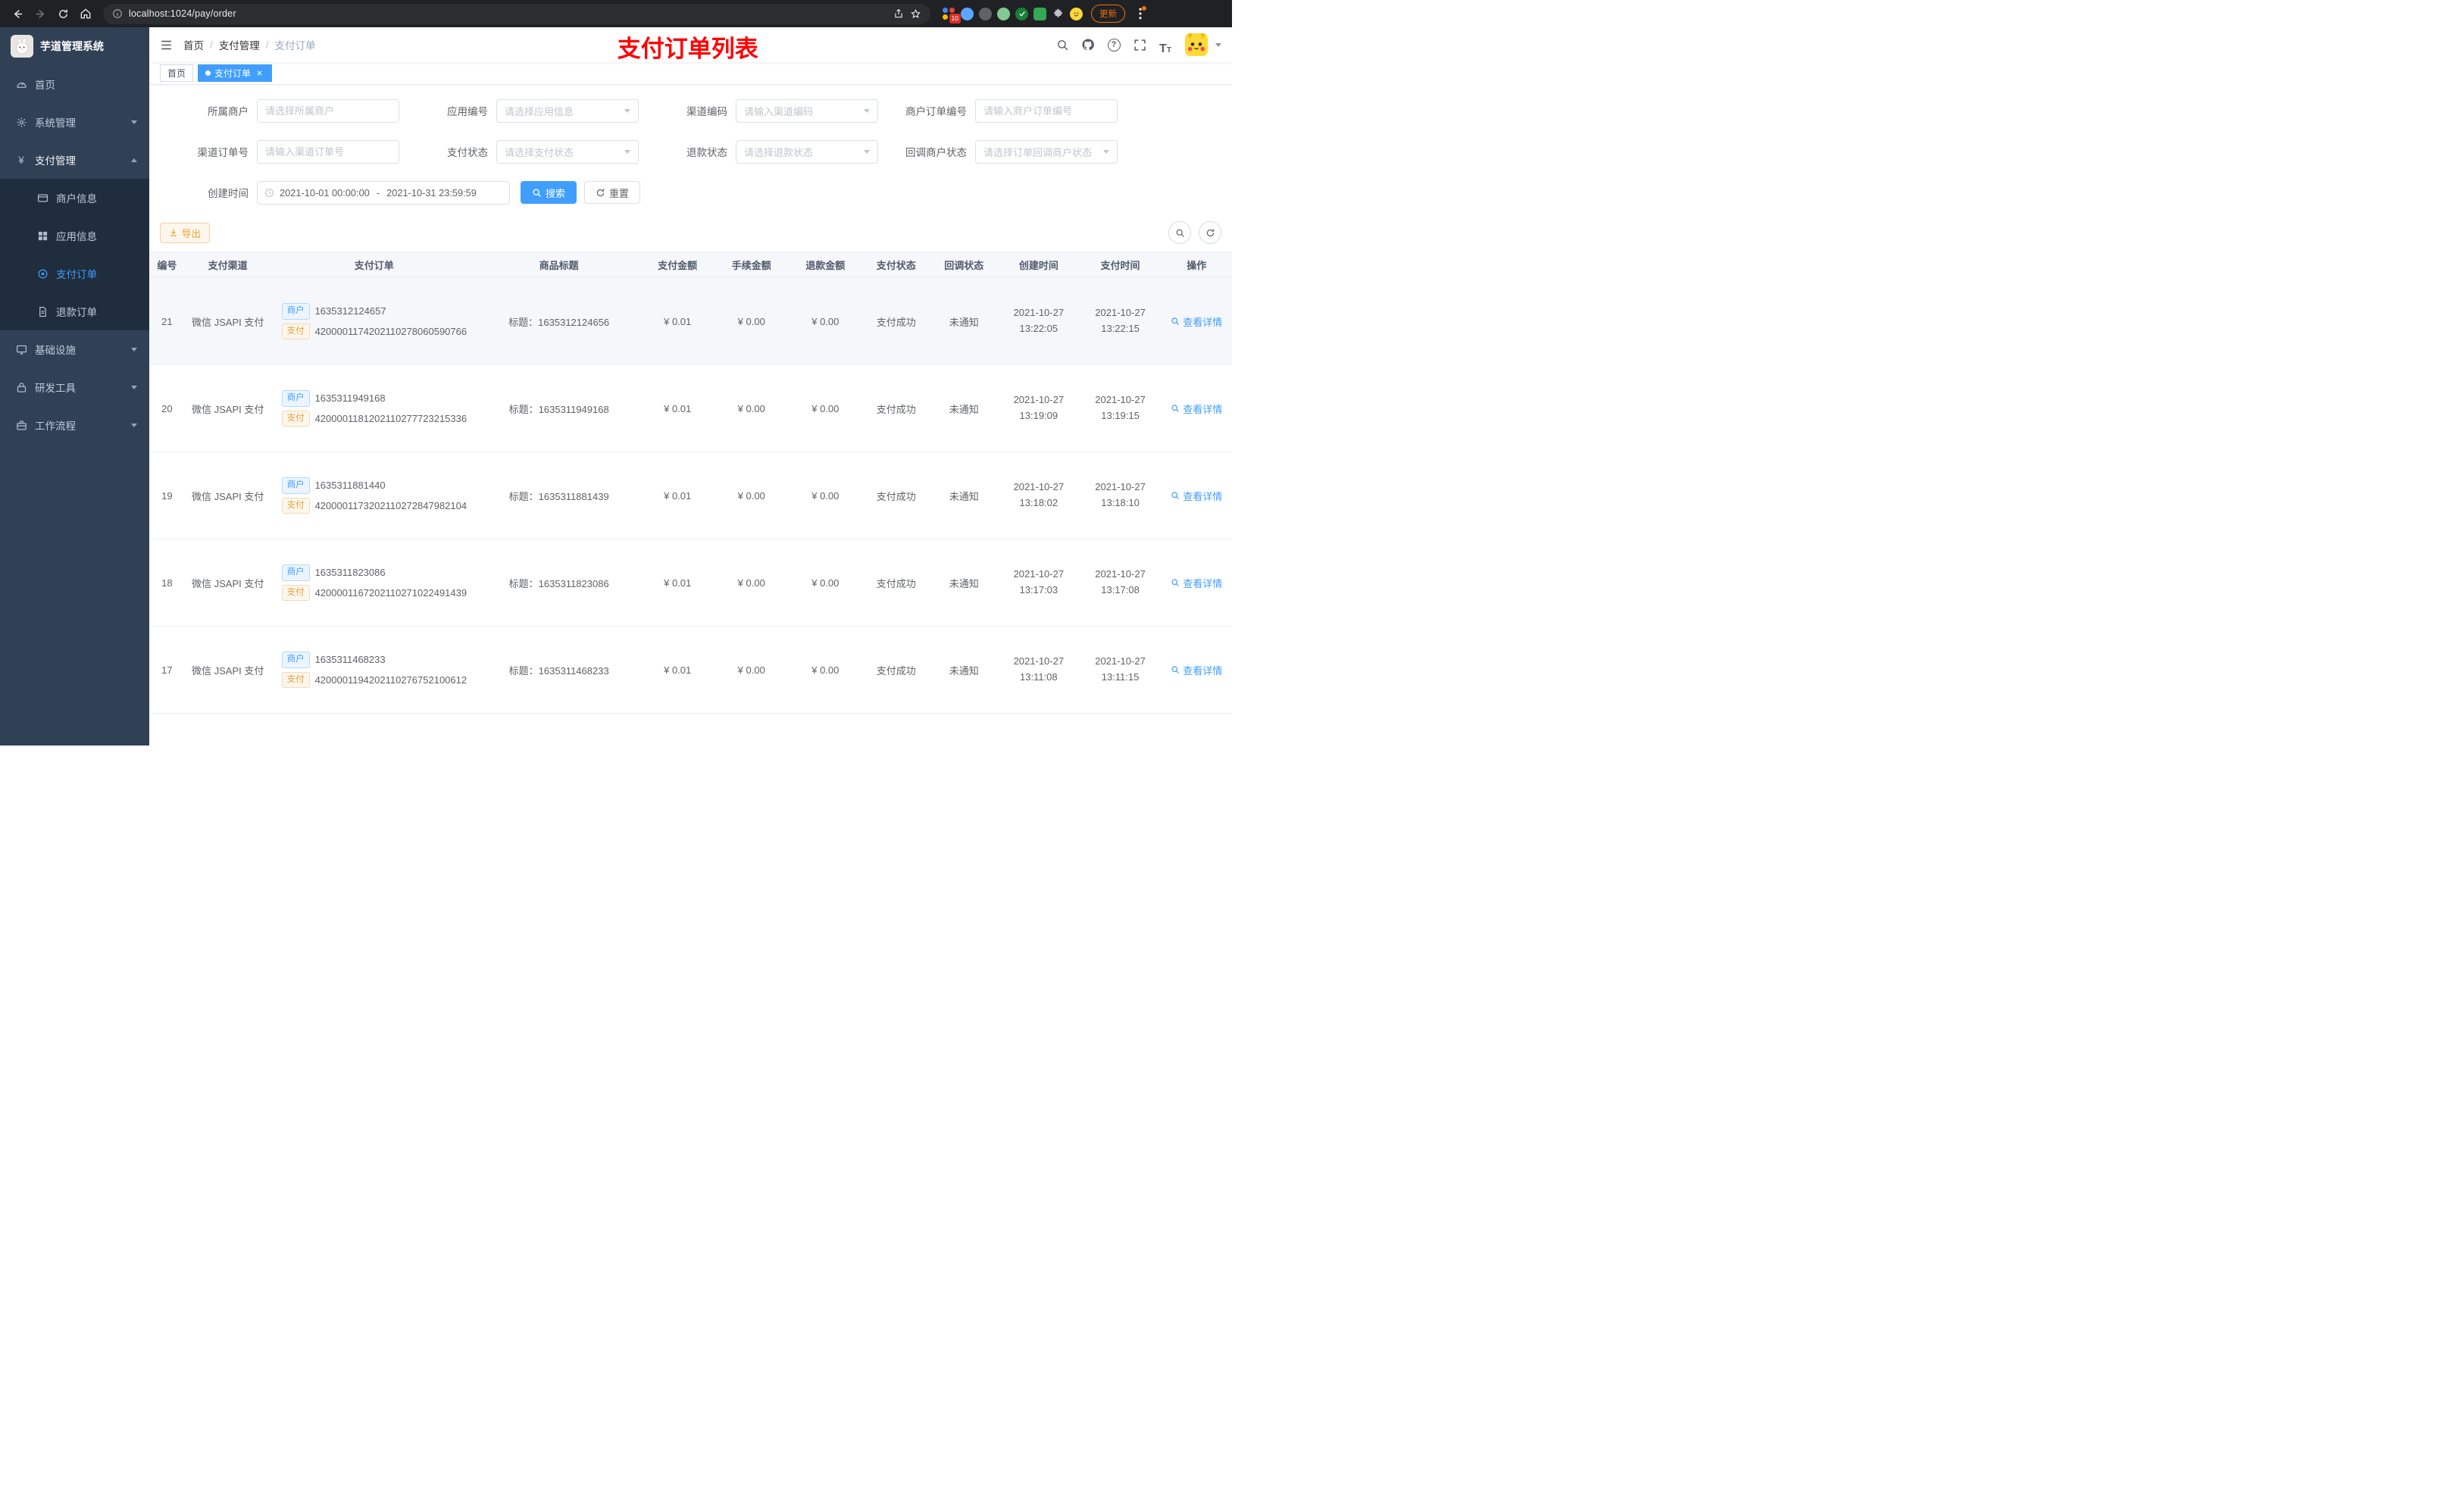 This screenshot has width=2464, height=1491. I want to click on address-bar: localhost:1024/pay/order, so click(516, 13).